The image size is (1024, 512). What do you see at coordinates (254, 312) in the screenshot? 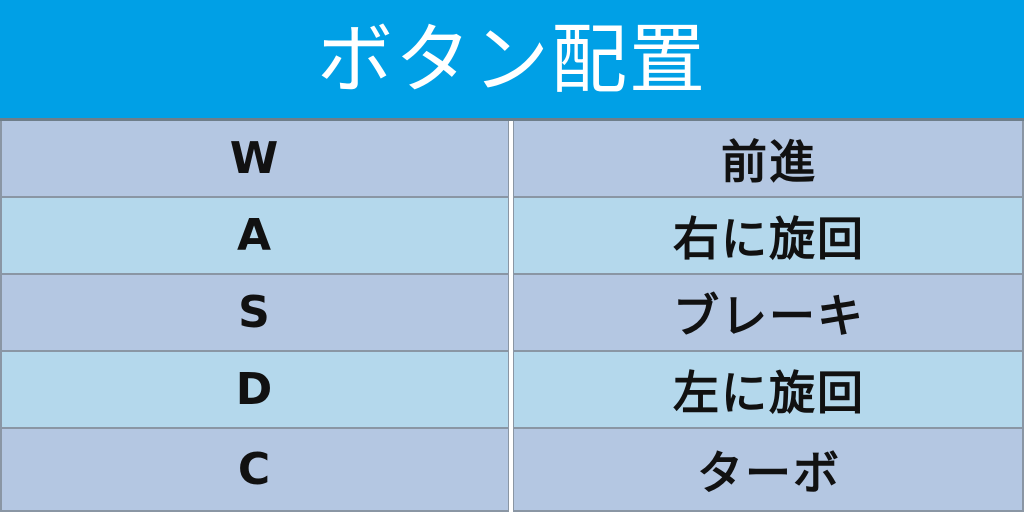
I see `key-cell: S` at bounding box center [254, 312].